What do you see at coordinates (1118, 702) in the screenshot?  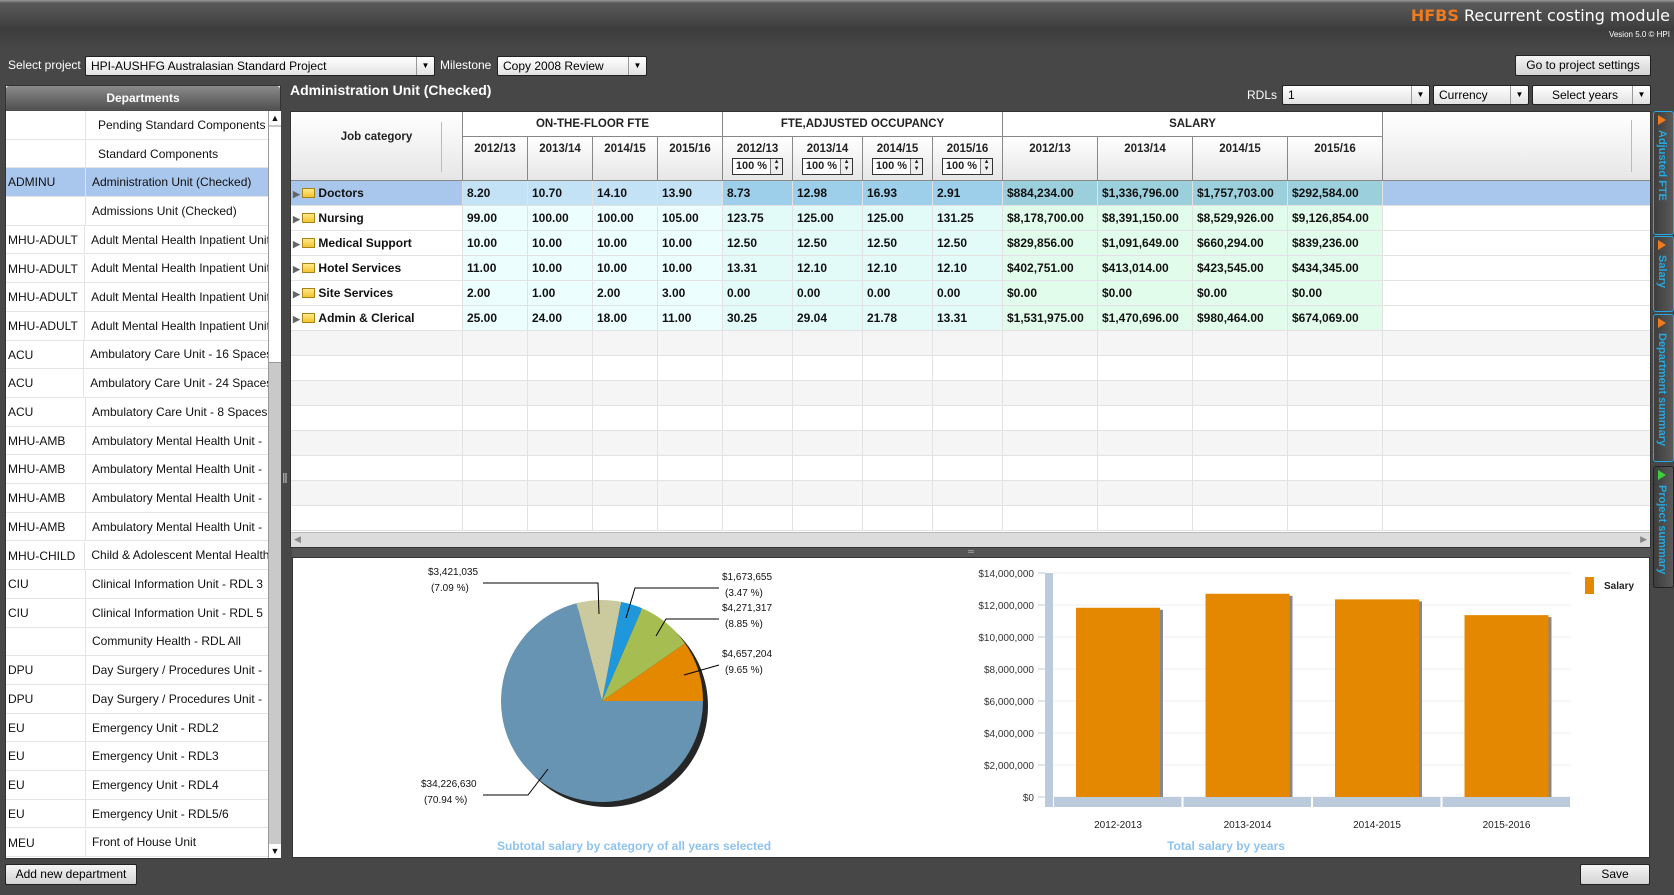 I see `bar-2012-2013` at bounding box center [1118, 702].